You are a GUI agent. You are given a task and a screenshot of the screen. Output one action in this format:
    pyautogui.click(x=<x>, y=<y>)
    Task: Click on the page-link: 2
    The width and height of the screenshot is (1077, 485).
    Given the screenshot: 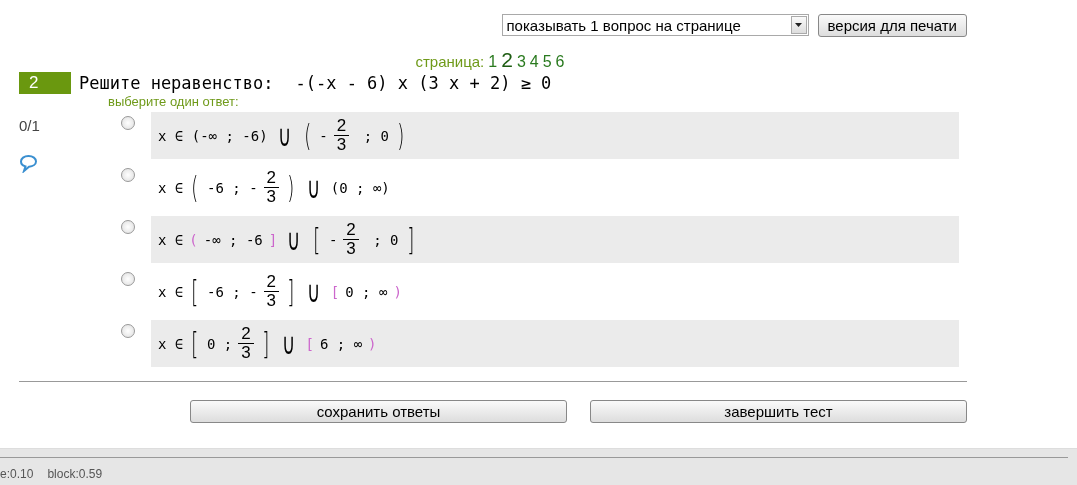 What is the action you would take?
    pyautogui.click(x=507, y=60)
    